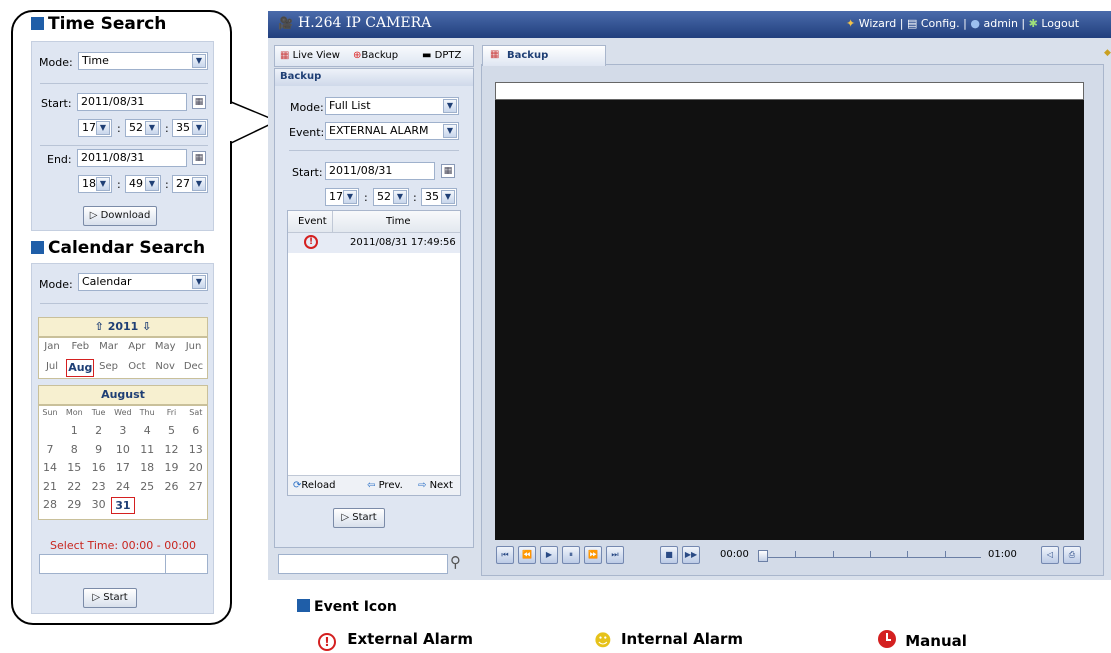  I want to click on day-cell: 22, so click(74, 487).